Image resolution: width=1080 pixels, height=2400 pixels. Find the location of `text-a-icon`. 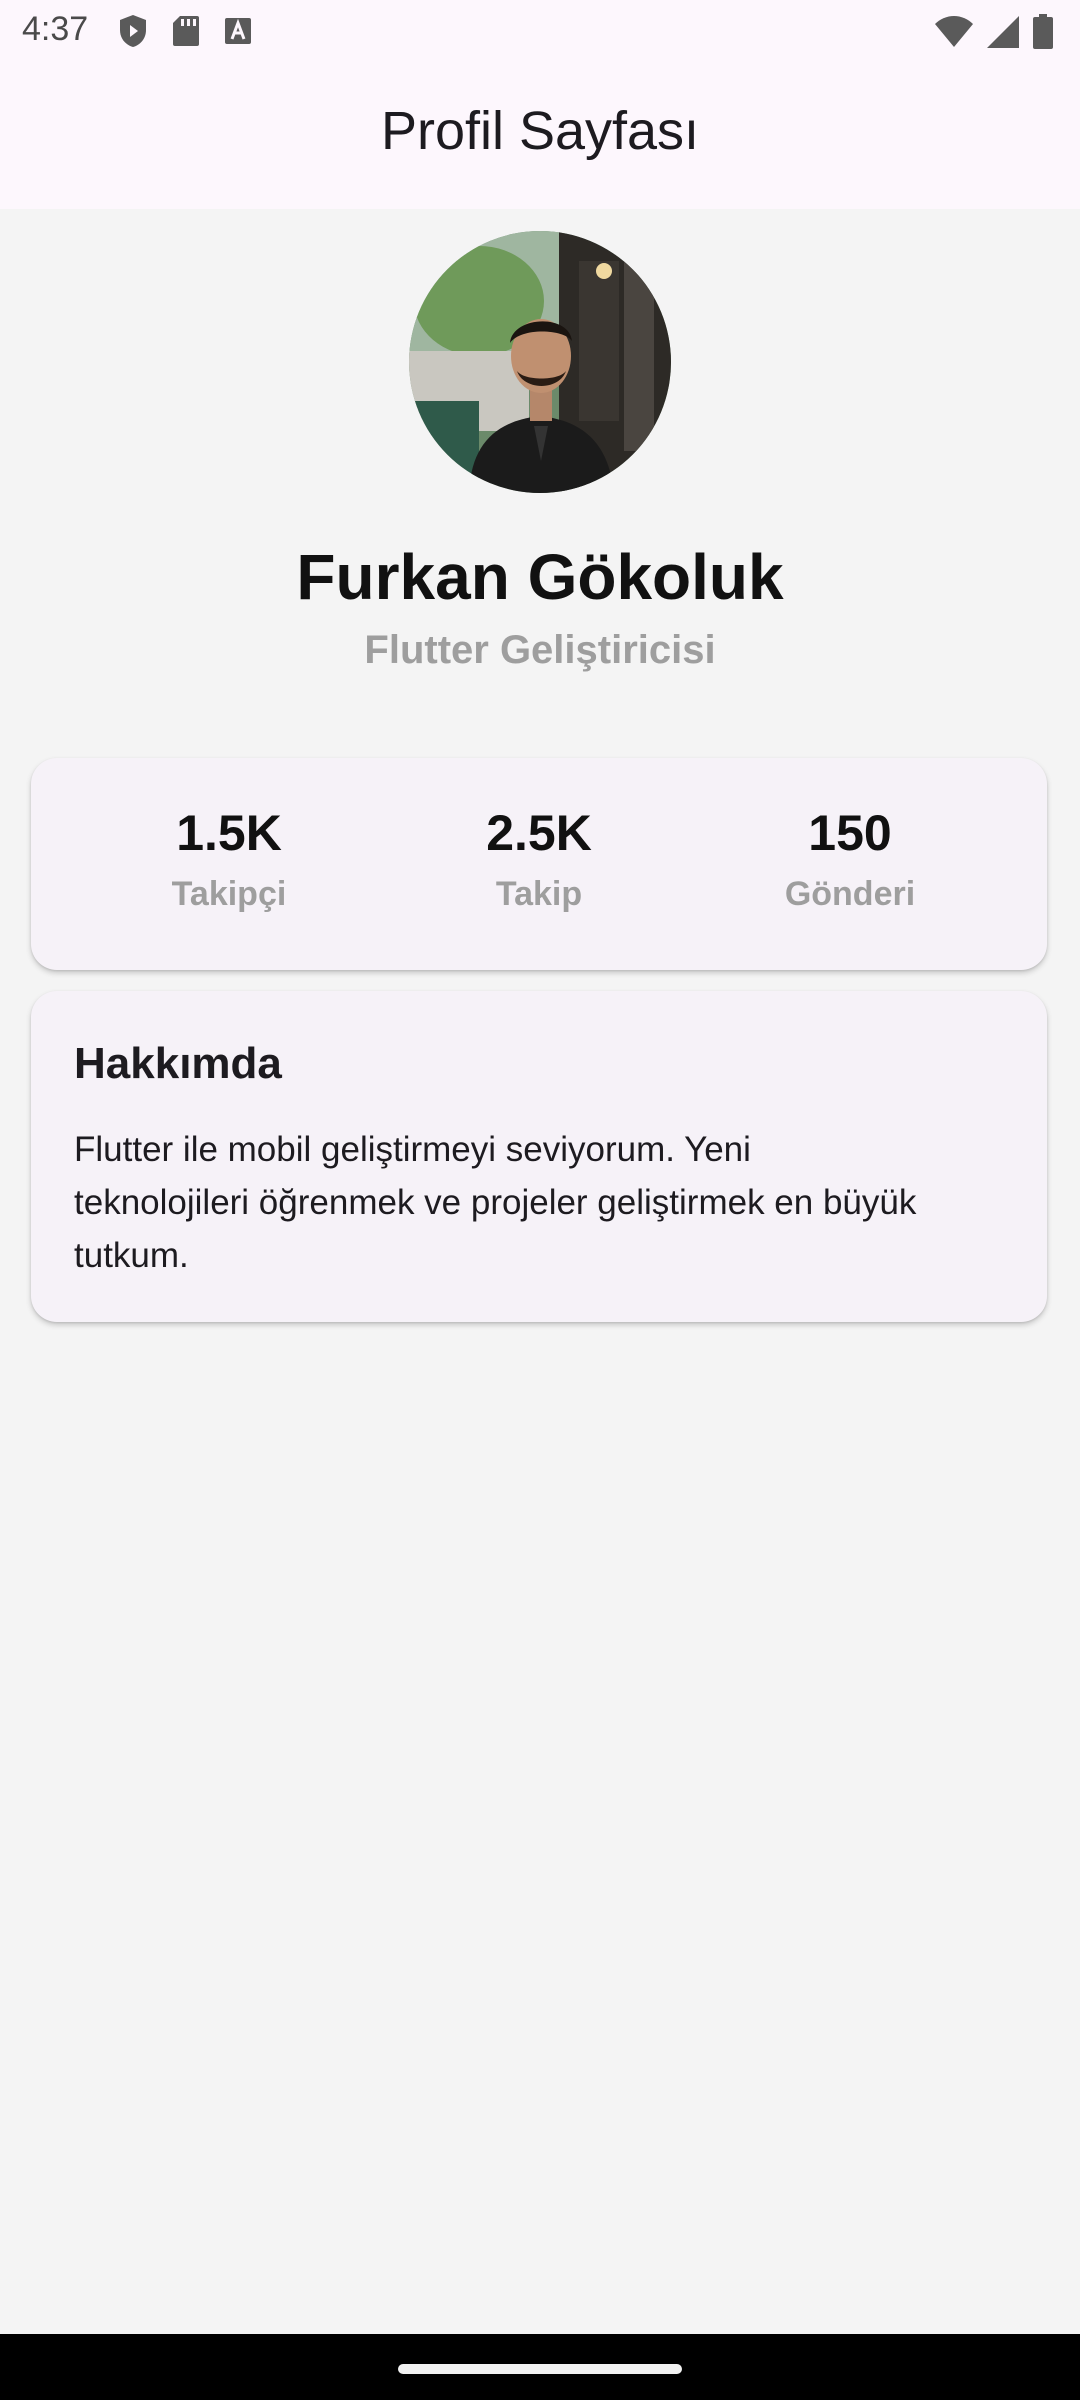

text-a-icon is located at coordinates (238, 33).